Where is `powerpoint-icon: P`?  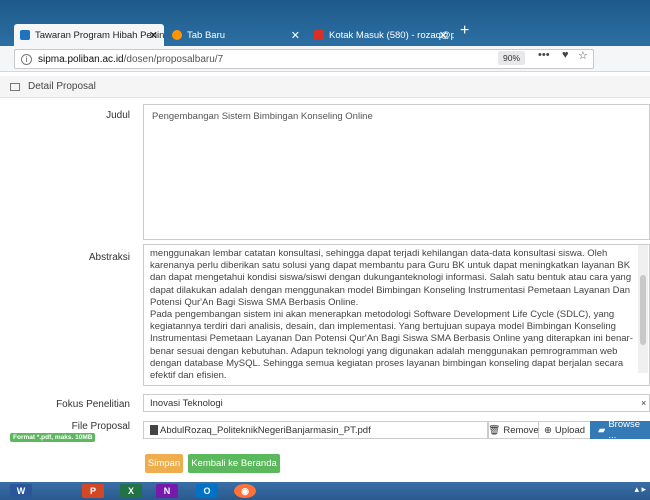 powerpoint-icon: P is located at coordinates (93, 491).